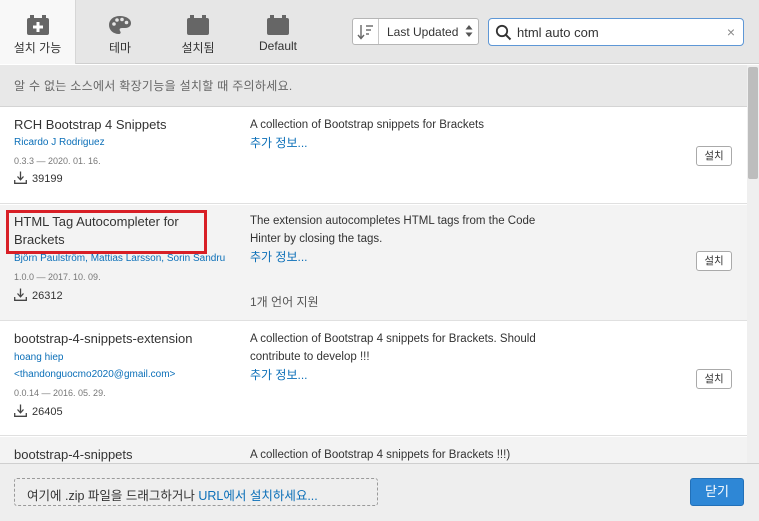 Image resolution: width=759 pixels, height=521 pixels. I want to click on search-box: ×, so click(616, 32).